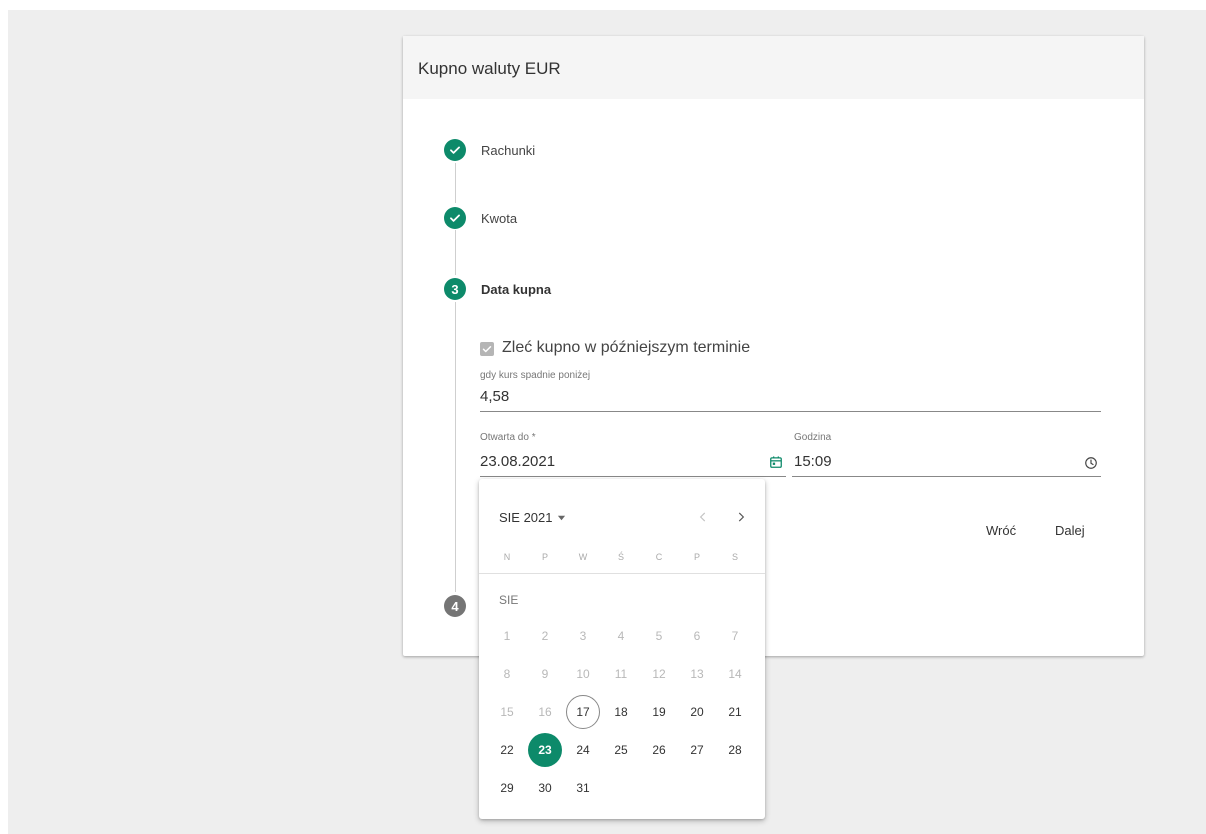 Image resolution: width=1206 pixels, height=834 pixels. What do you see at coordinates (507, 750) in the screenshot?
I see `calendar-day-22: 22` at bounding box center [507, 750].